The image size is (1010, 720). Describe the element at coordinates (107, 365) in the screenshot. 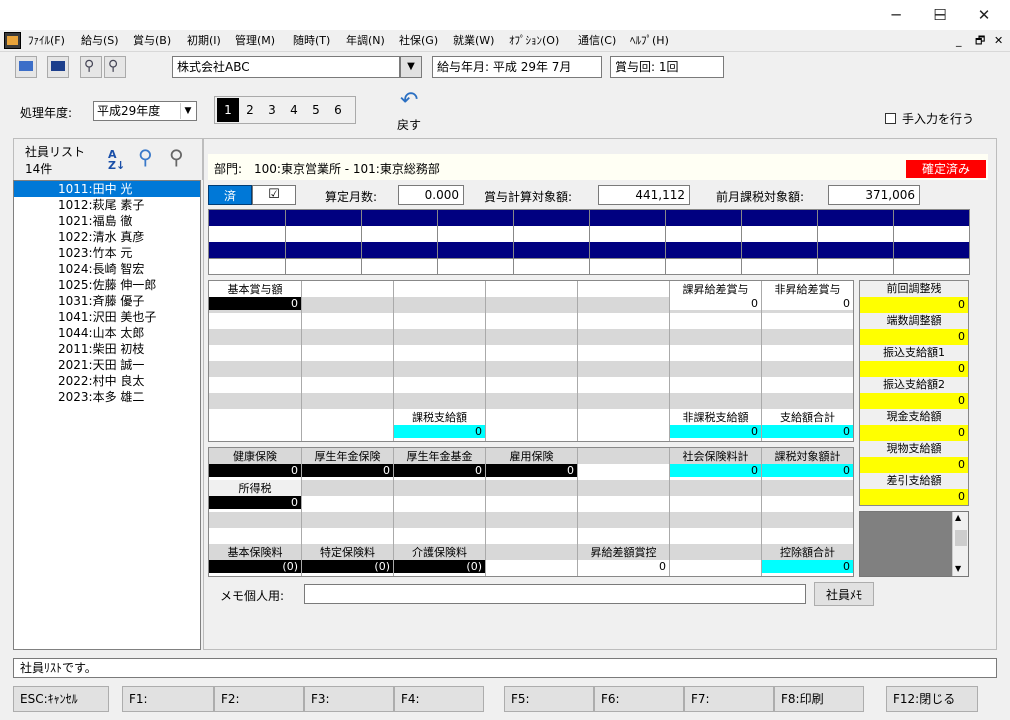

I see `list-item: 2021:天田 誠一` at that location.